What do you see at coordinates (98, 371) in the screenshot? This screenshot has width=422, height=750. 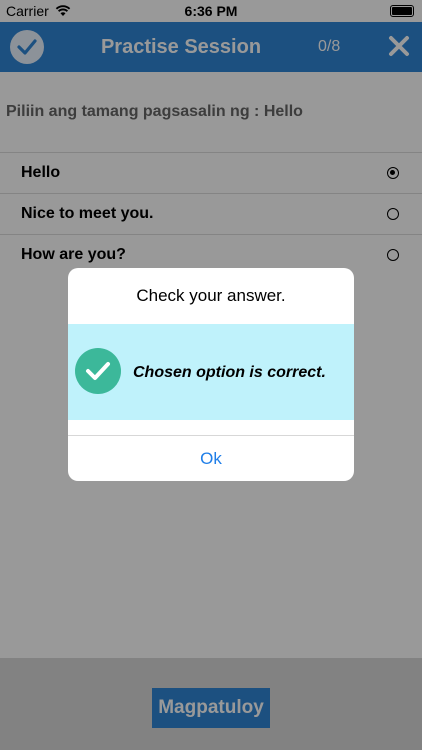 I see `check-circle-icon` at bounding box center [98, 371].